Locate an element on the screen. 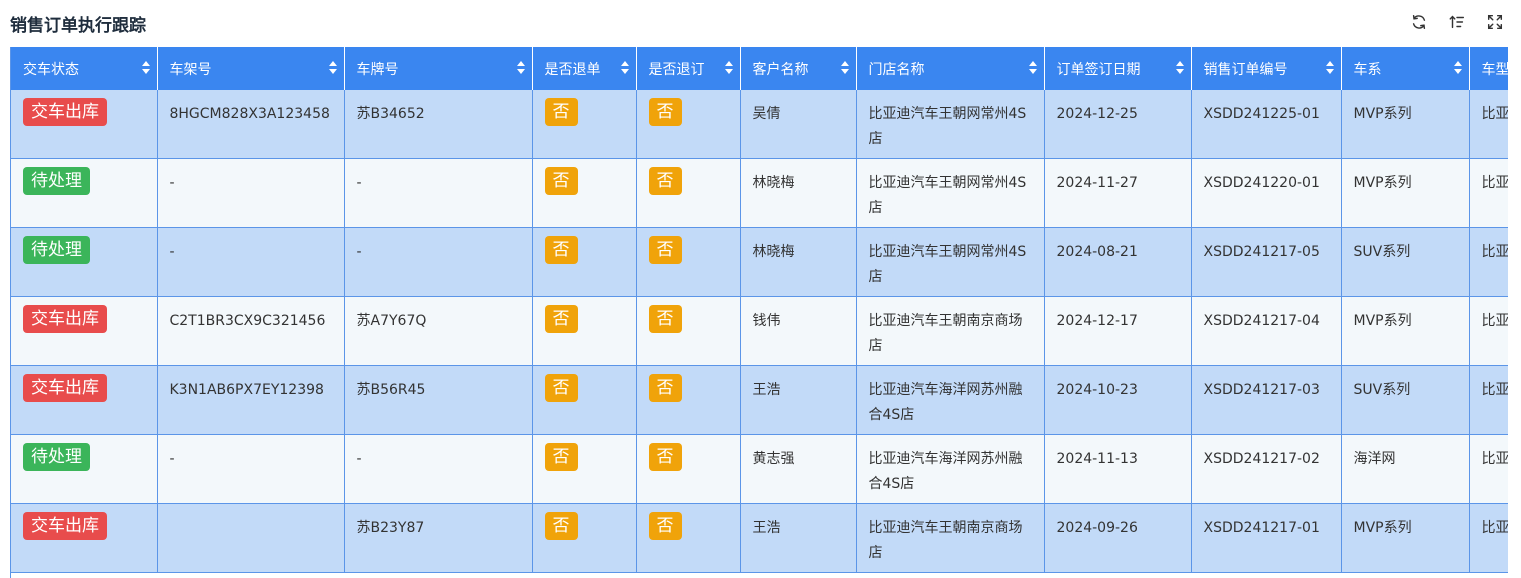 Image resolution: width=1521 pixels, height=578 pixels. customer-cell: 钱伟 is located at coordinates (798, 331).